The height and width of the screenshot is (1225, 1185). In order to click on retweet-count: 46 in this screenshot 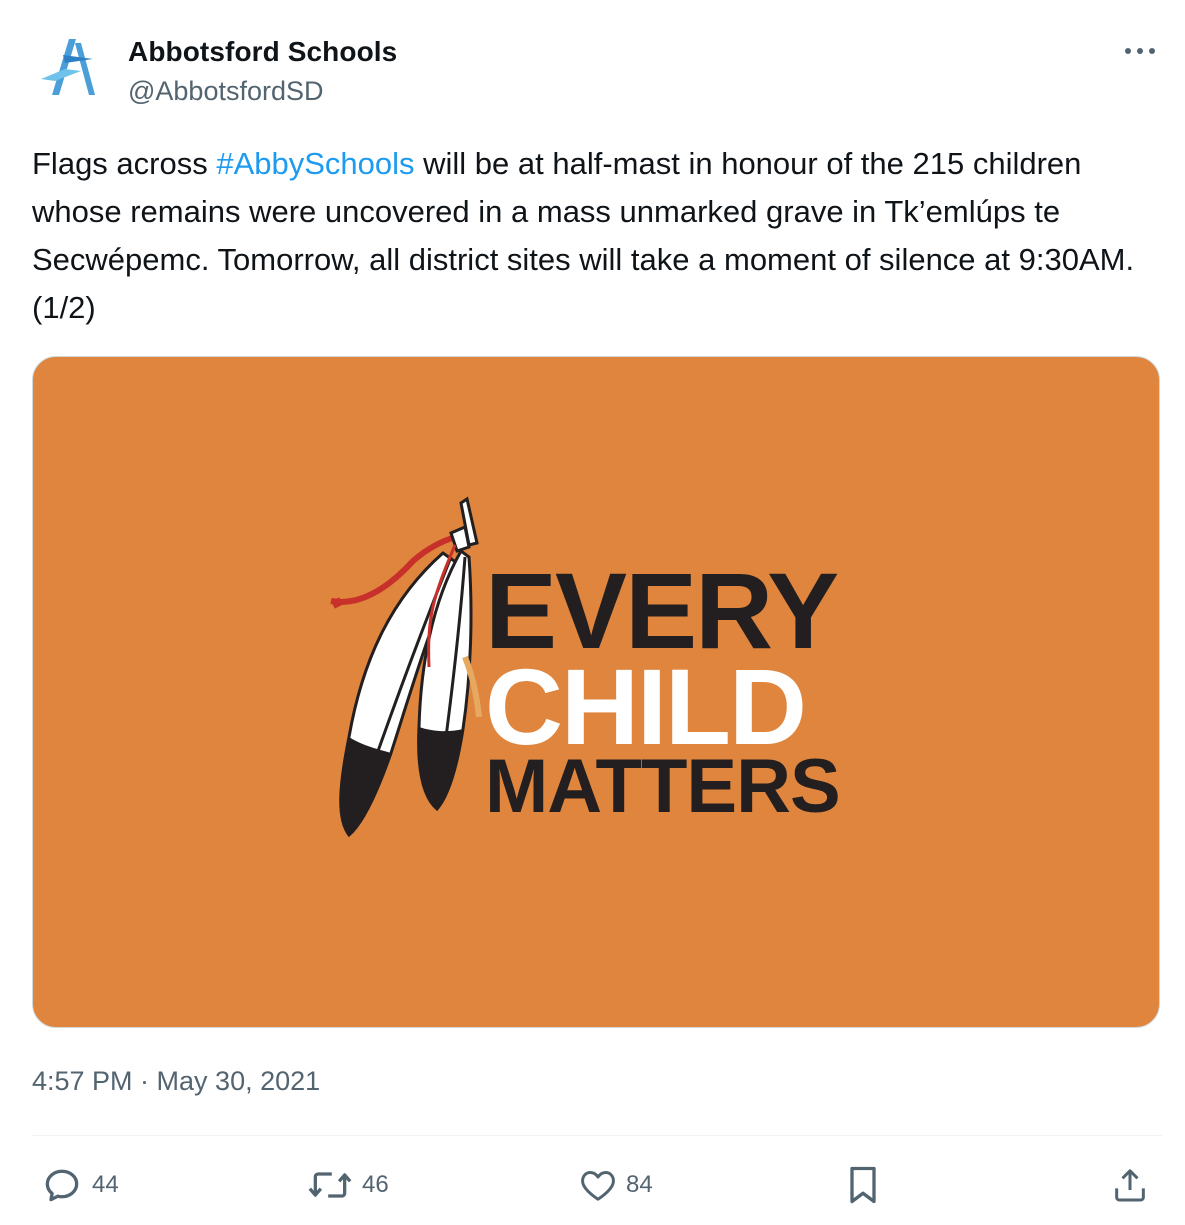, I will do `click(375, 1184)`.